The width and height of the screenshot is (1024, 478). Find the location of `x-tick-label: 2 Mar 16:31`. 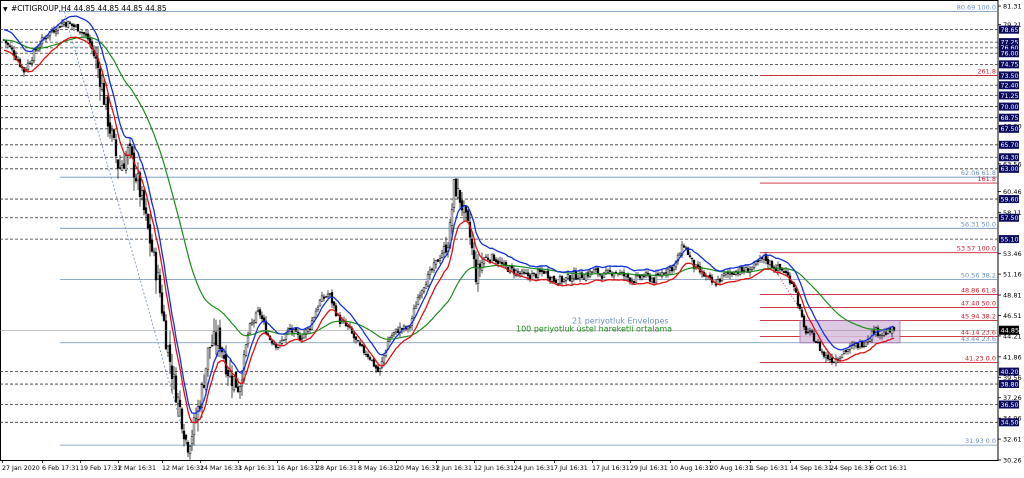

x-tick-label: 2 Mar 16:31 is located at coordinates (137, 468).